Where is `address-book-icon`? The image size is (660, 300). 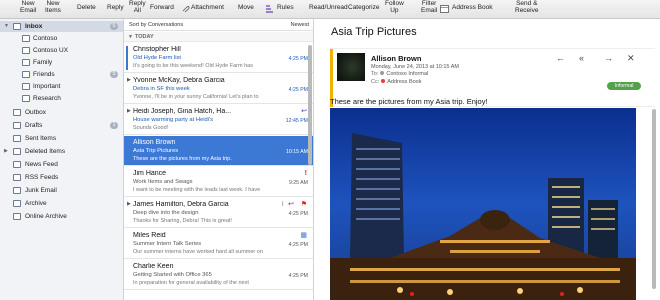
address-book-icon is located at coordinates (444, 9).